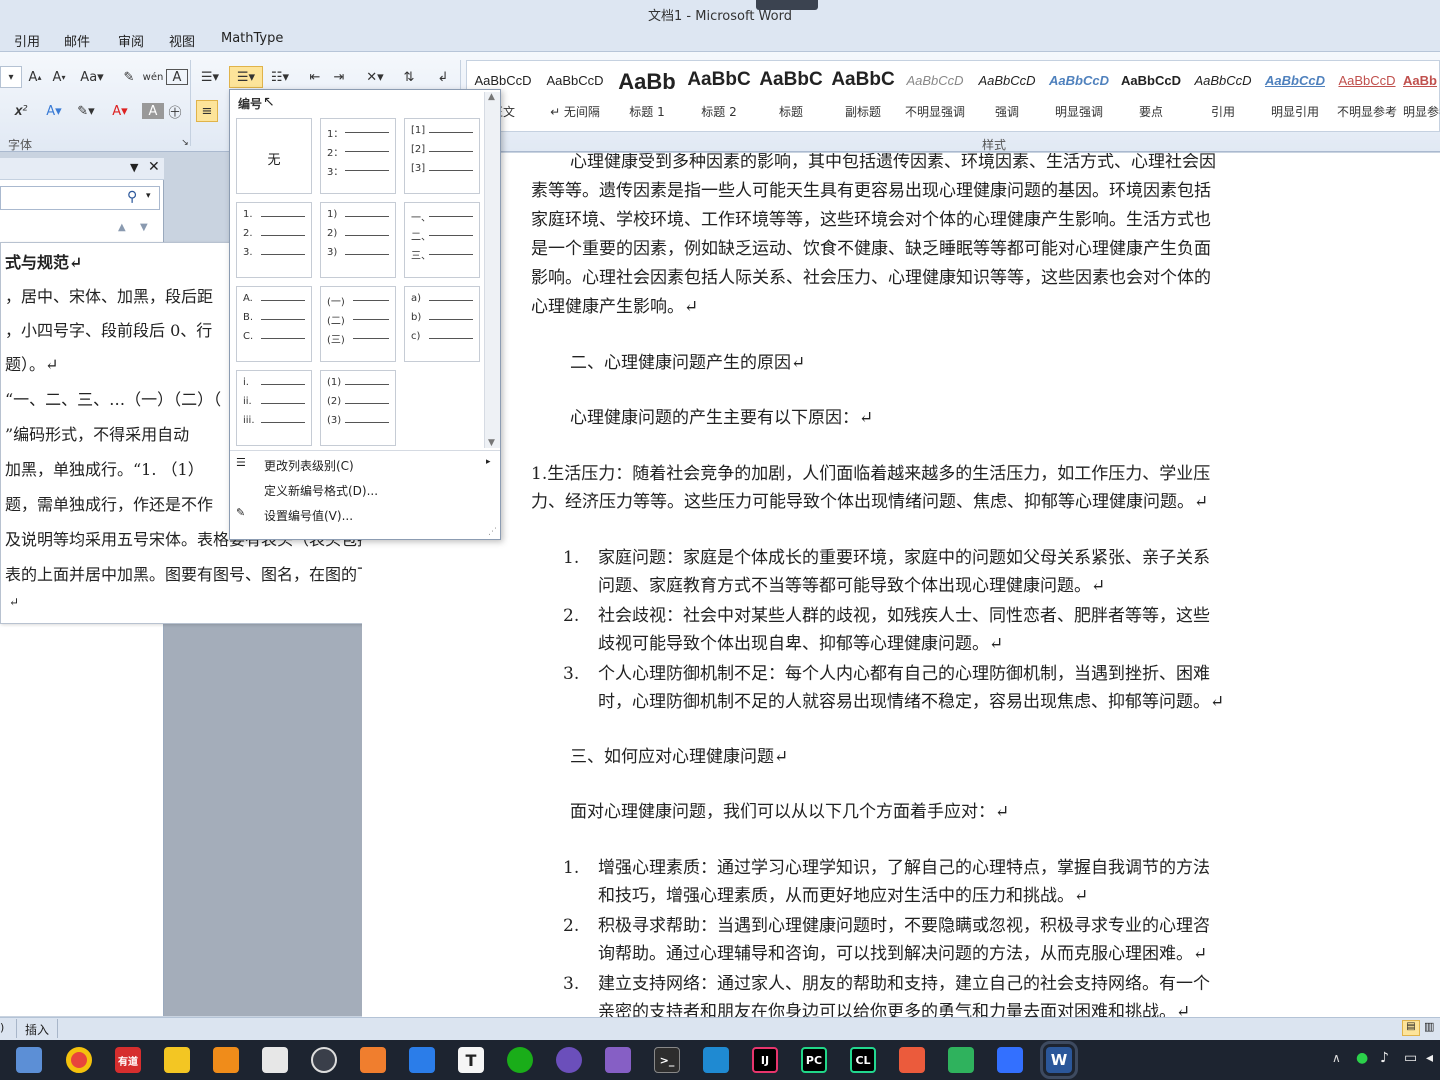 The image size is (1440, 1080). Describe the element at coordinates (719, 97) in the screenshot. I see `style-heading-2: AaBbC 标题 2` at that location.